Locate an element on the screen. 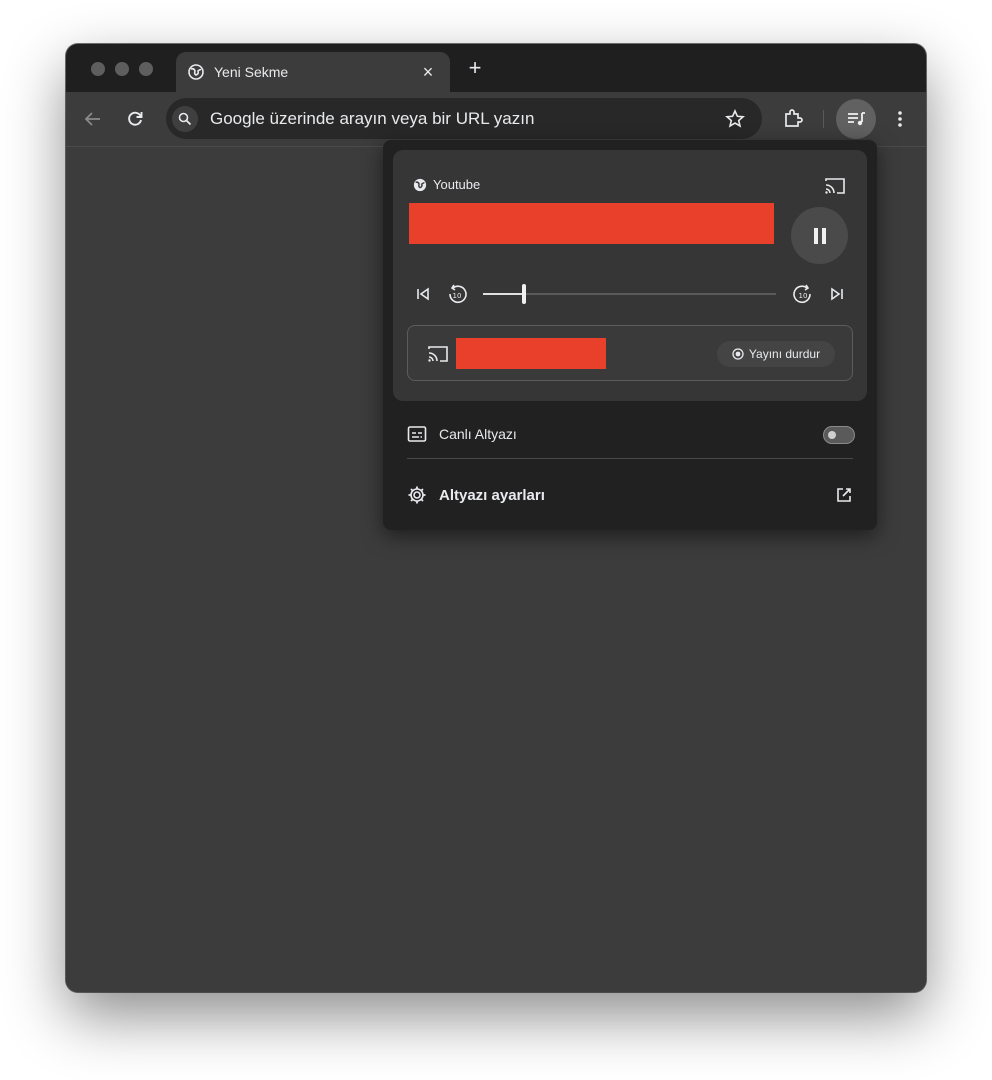 The height and width of the screenshot is (1080, 992). pause-button is located at coordinates (819, 235).